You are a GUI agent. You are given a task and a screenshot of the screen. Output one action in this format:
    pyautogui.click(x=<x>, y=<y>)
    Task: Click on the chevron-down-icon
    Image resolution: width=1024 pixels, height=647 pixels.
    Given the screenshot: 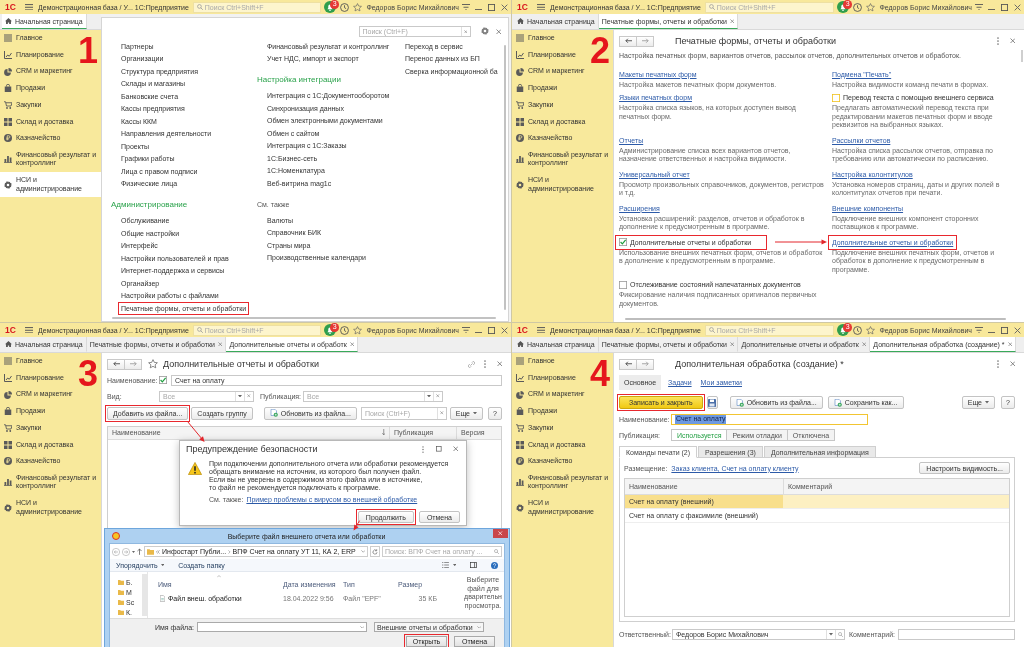 What is the action you would take?
    pyautogui.click(x=362, y=551)
    